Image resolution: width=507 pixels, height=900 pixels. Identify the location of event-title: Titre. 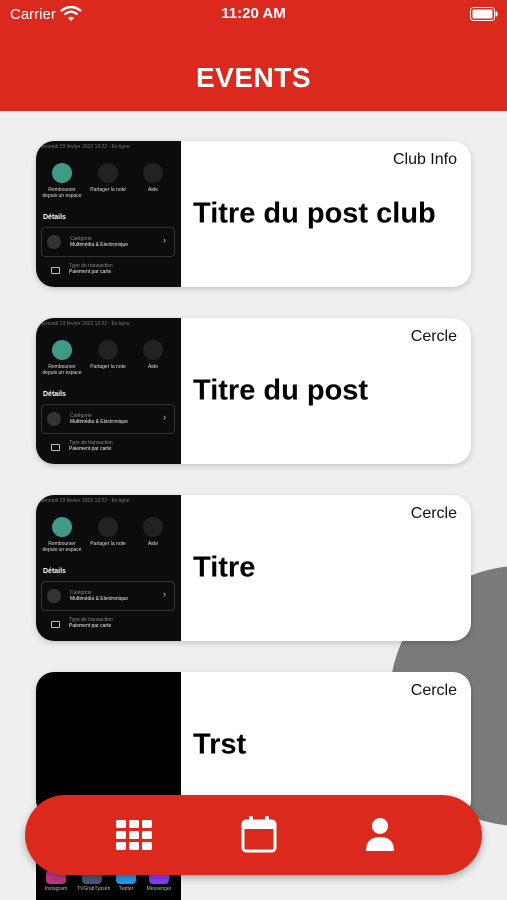
(224, 567).